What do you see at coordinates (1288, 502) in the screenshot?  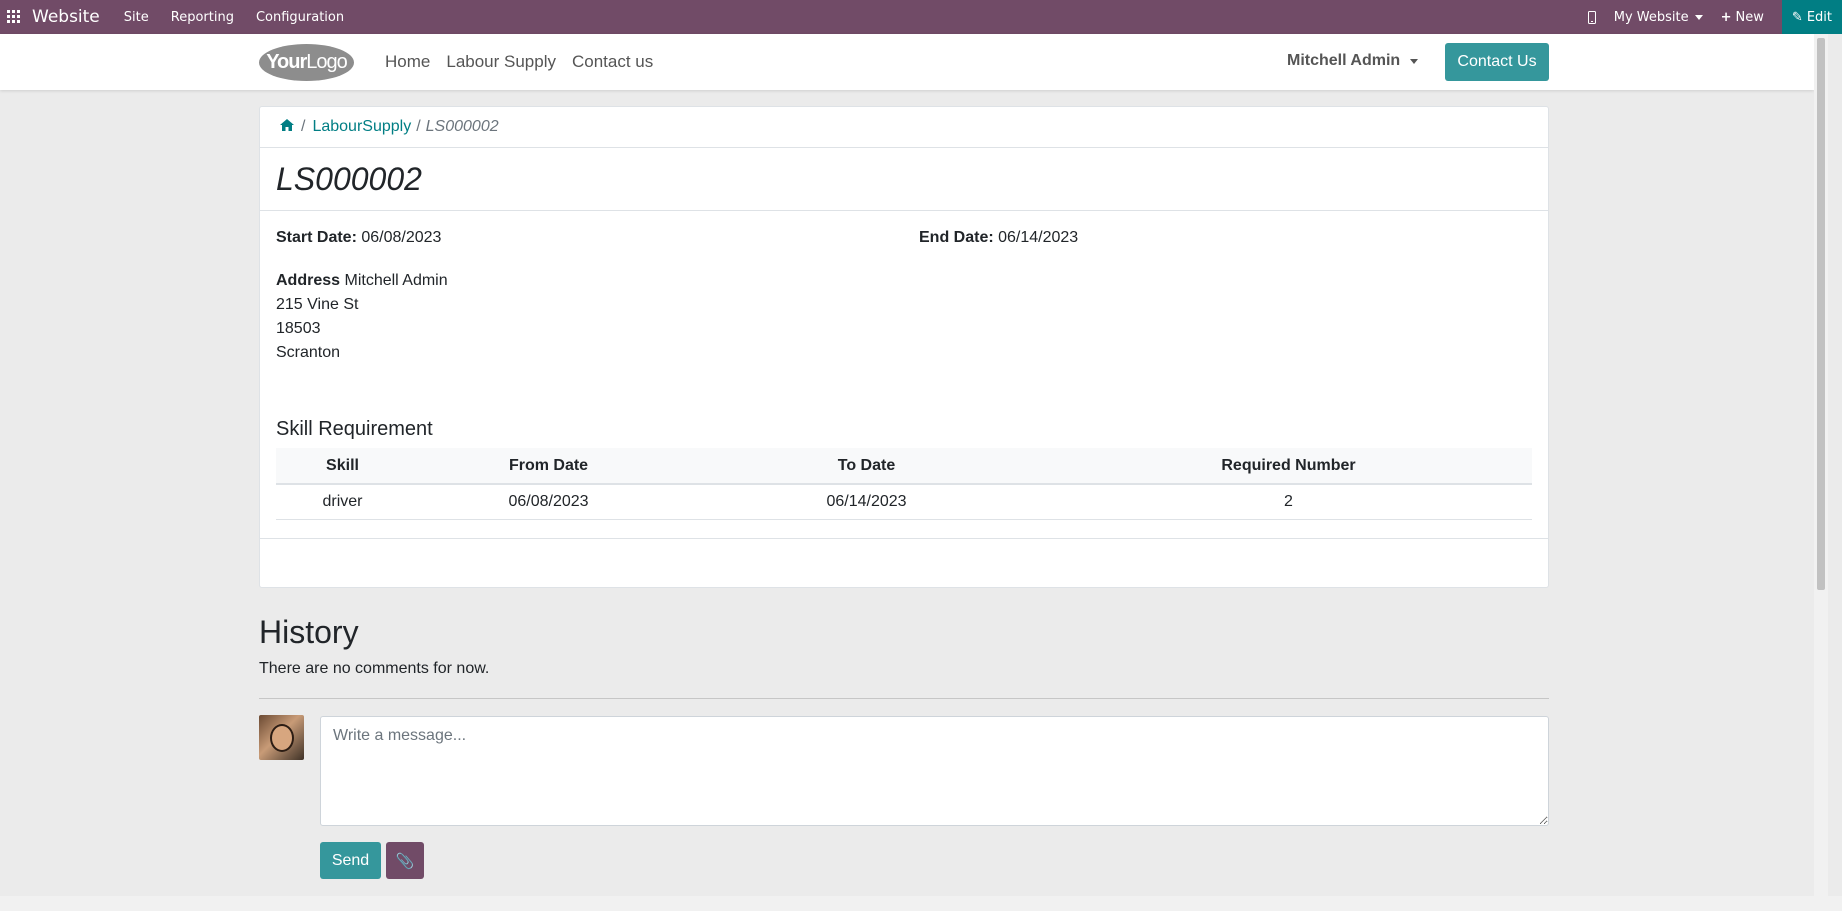 I see `cell-required-number: 2` at bounding box center [1288, 502].